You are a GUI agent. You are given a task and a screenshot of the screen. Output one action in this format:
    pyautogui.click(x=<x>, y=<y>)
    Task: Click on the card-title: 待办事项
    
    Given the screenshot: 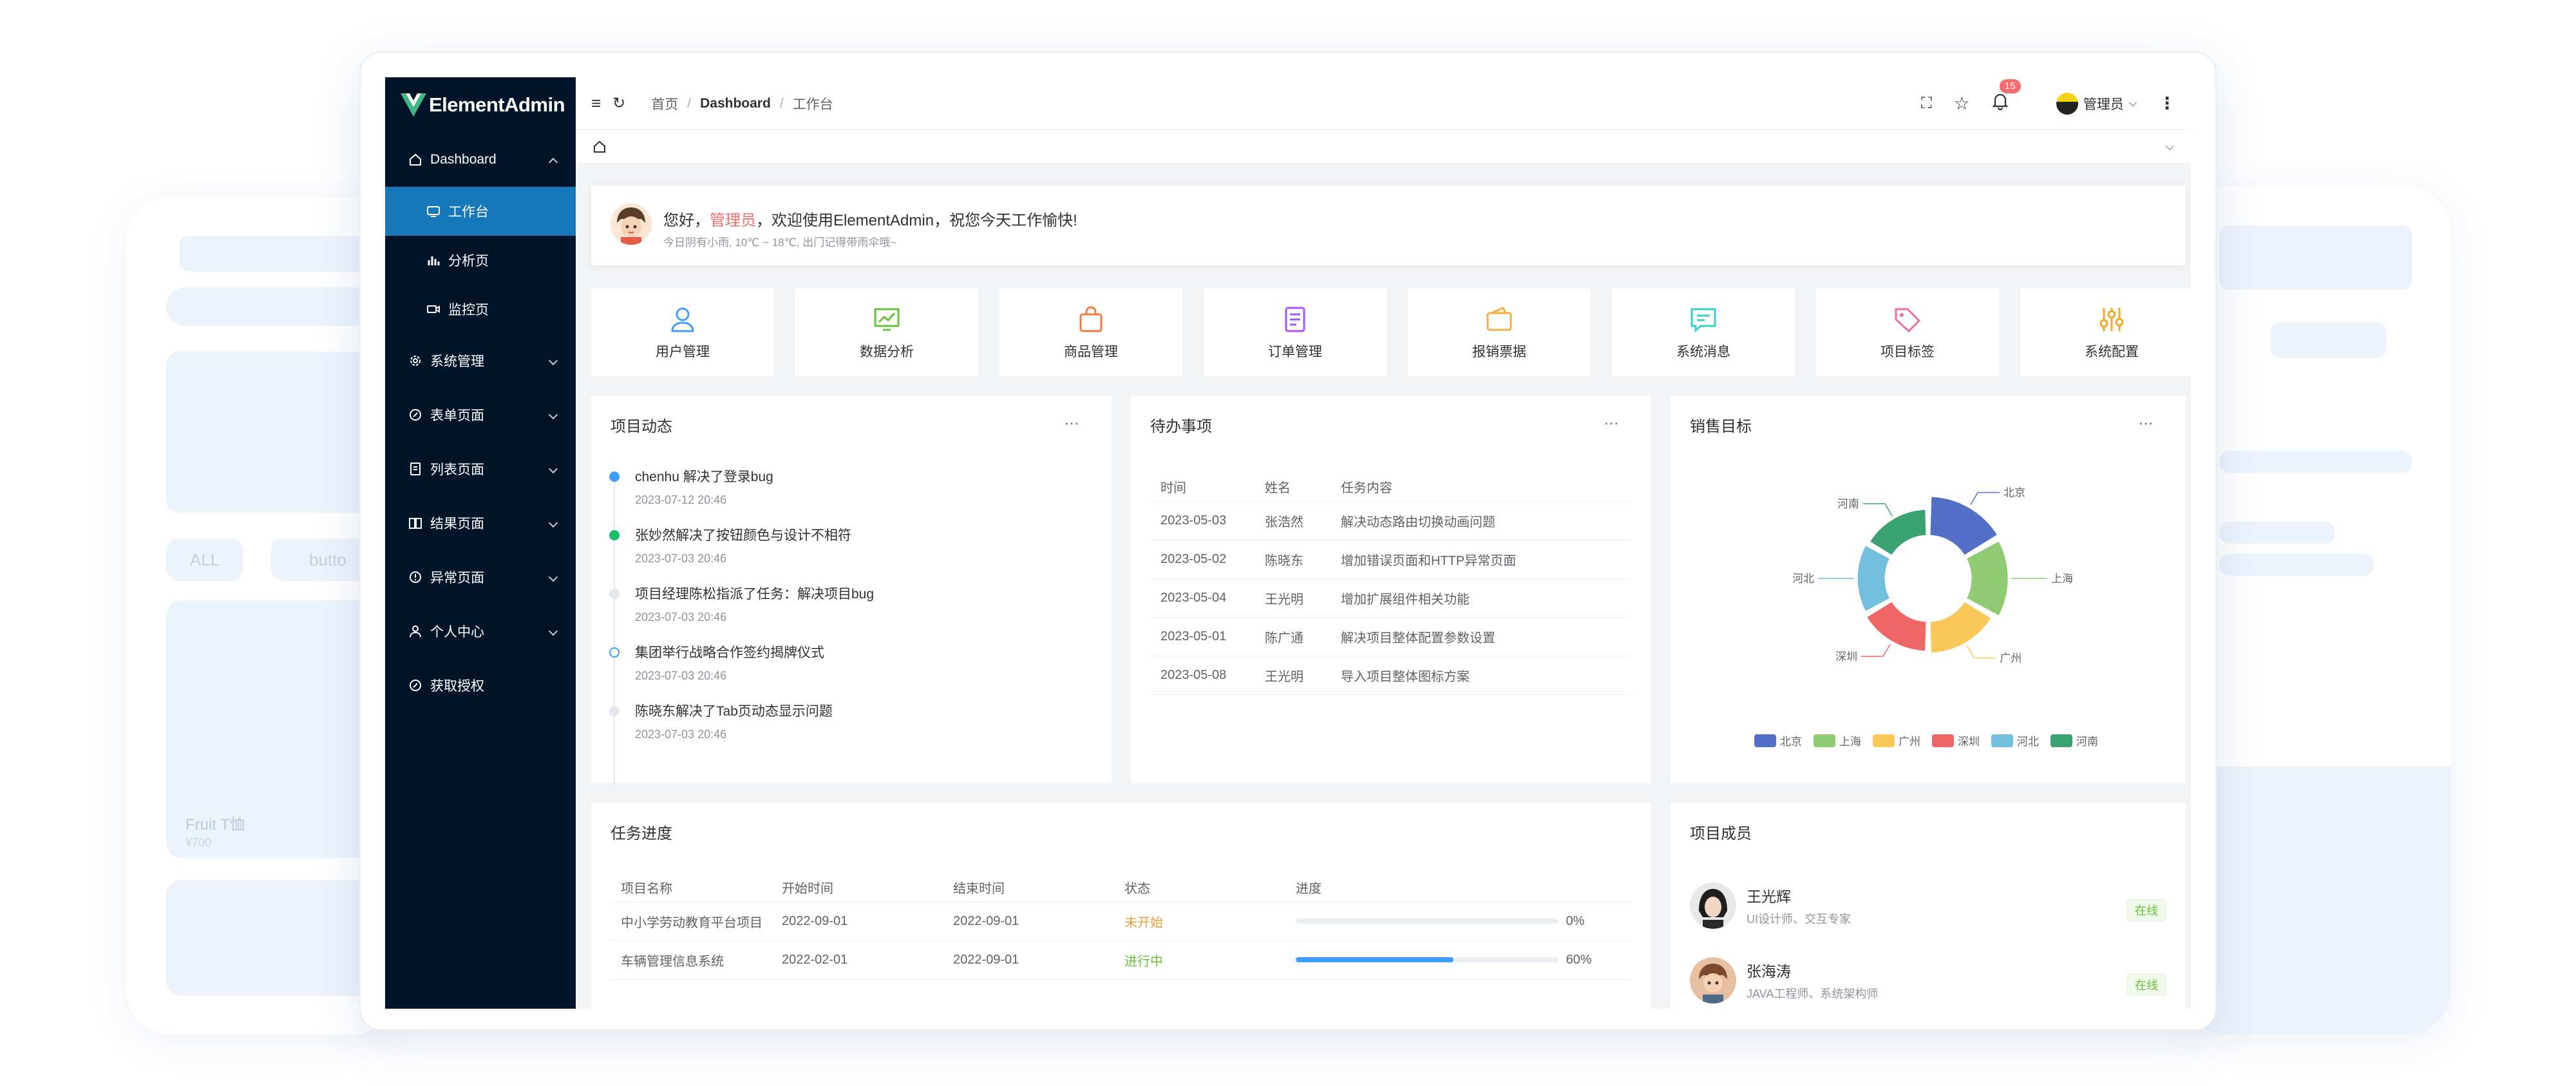 What is the action you would take?
    pyautogui.click(x=1181, y=426)
    